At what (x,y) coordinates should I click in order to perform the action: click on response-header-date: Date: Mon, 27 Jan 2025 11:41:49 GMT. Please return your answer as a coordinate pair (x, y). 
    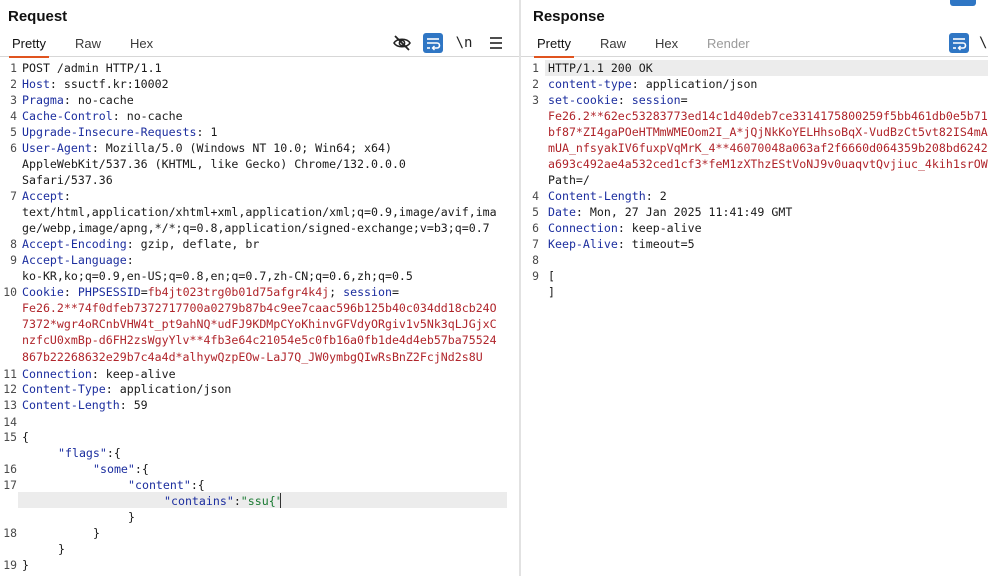
    Looking at the image, I should click on (670, 212).